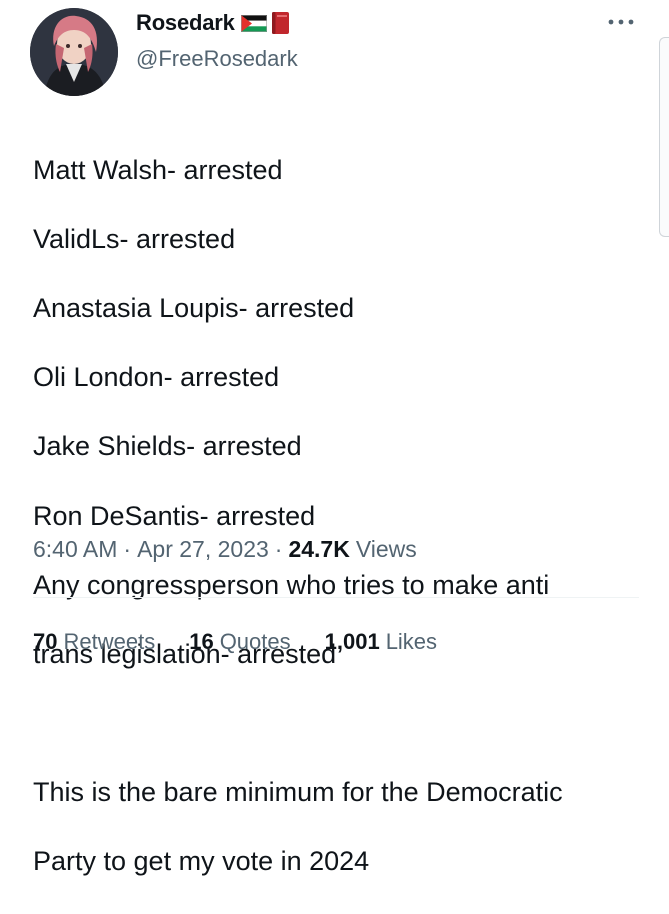 This screenshot has width=669, height=914. Describe the element at coordinates (185, 23) in the screenshot. I see `display-name: Rosedark` at that location.